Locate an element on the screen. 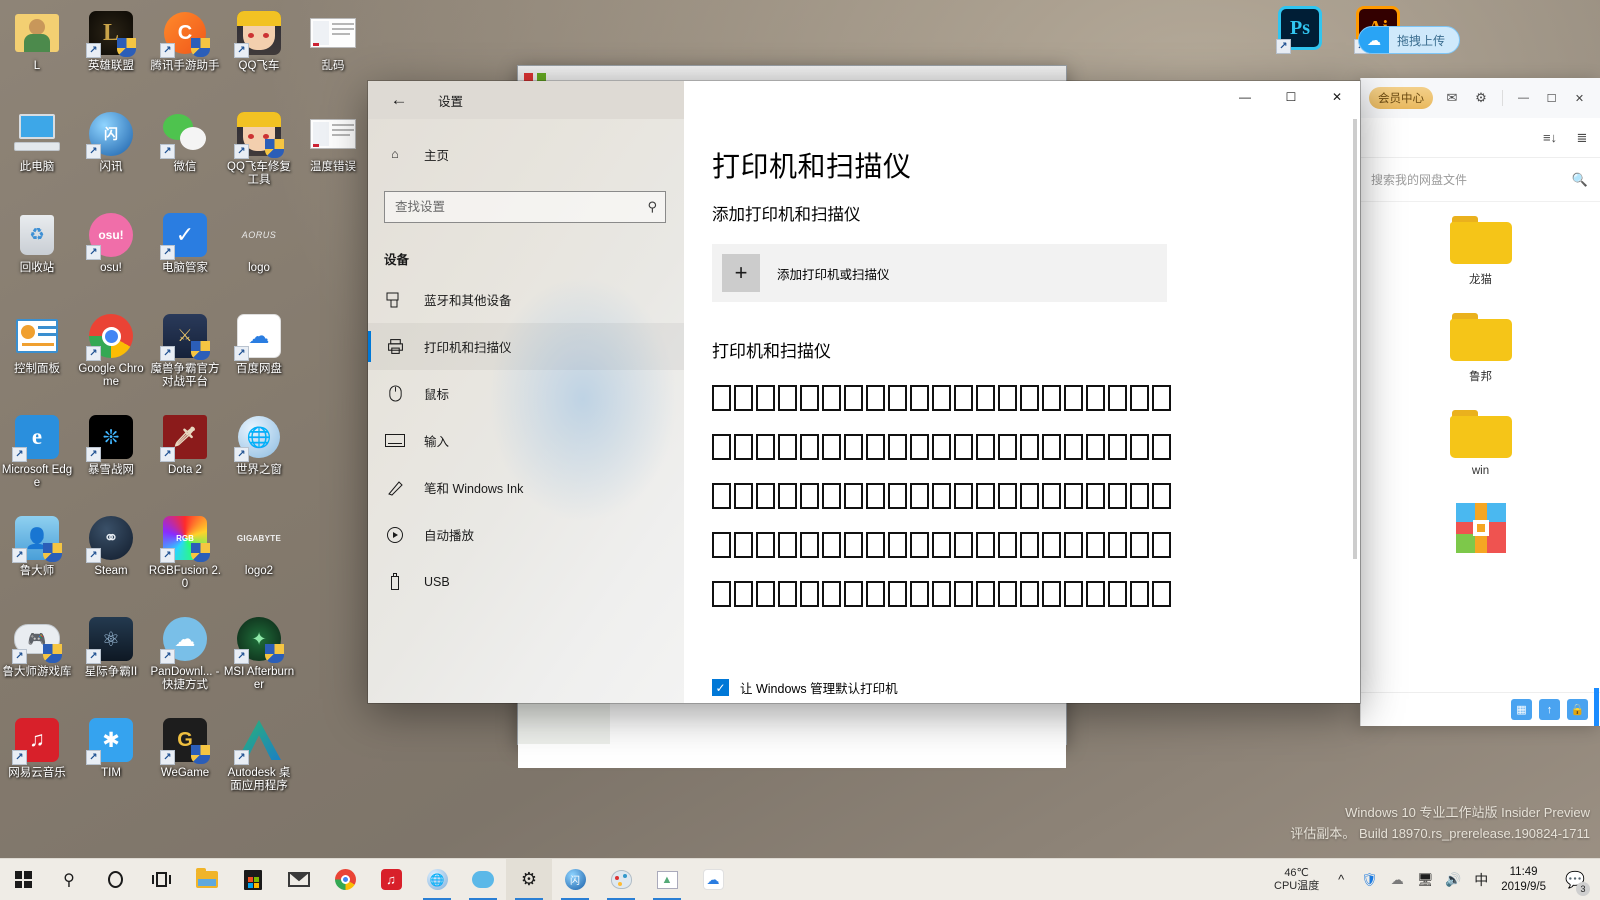 Image resolution: width=1600 pixels, height=900 pixels. desktop-icon: ☁百度网盘 is located at coordinates (259, 357).